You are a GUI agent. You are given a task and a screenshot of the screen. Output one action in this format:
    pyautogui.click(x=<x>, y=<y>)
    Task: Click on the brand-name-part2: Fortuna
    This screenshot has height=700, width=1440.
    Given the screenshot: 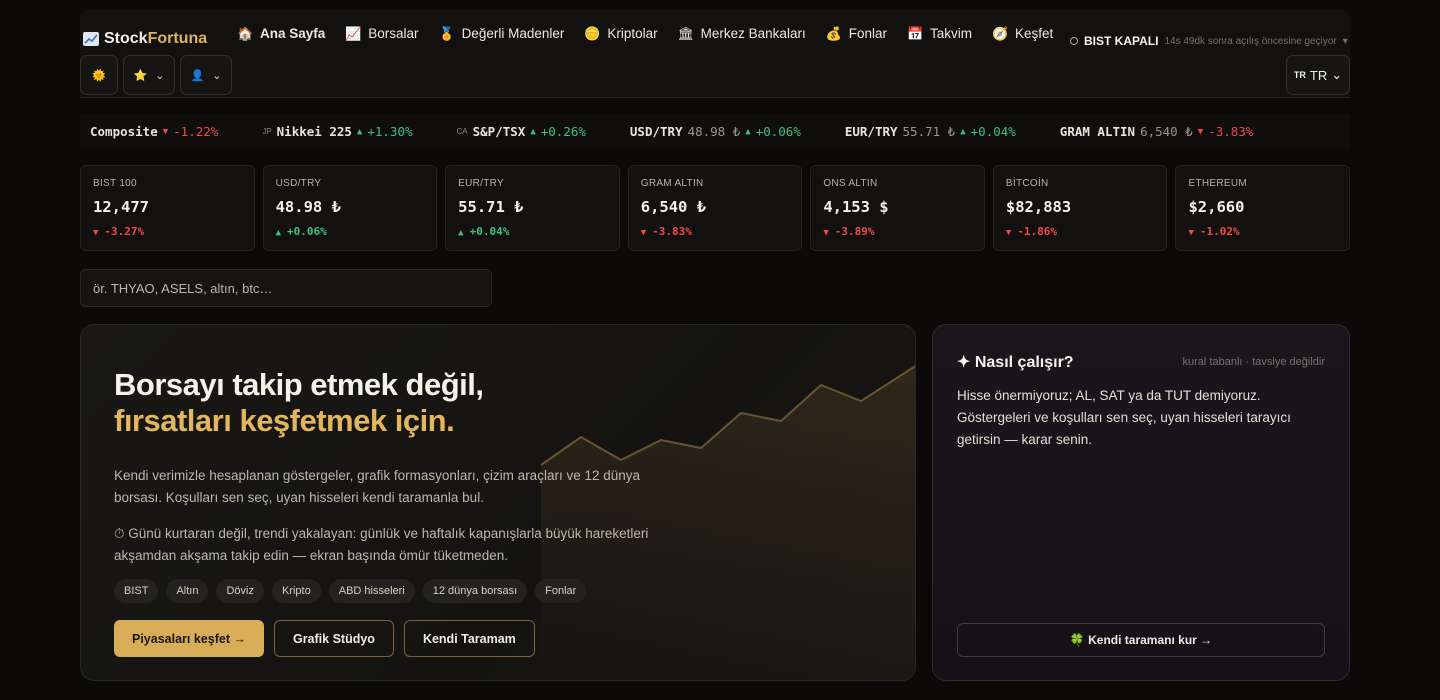 What is the action you would take?
    pyautogui.click(x=177, y=38)
    